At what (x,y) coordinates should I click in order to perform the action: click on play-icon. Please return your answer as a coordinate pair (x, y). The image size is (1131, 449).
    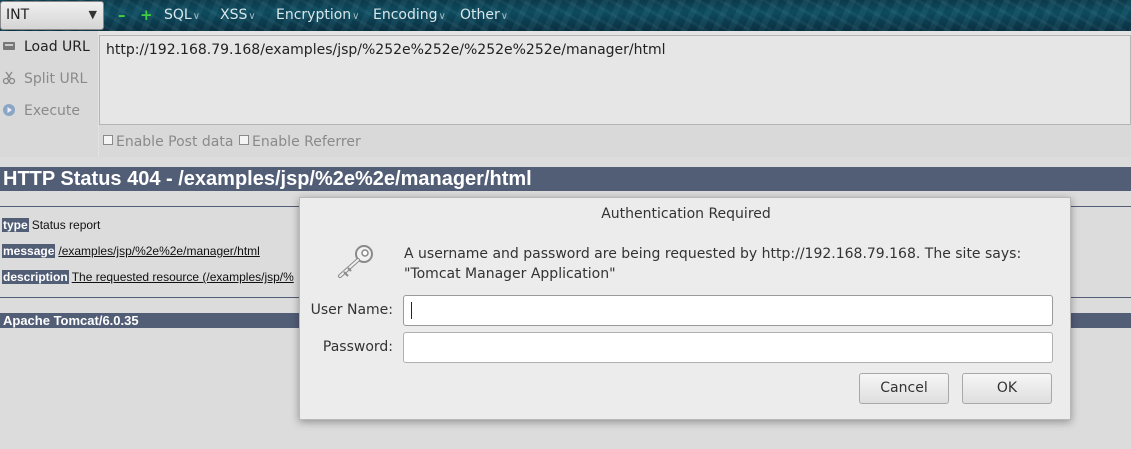
    Looking at the image, I should click on (9, 110).